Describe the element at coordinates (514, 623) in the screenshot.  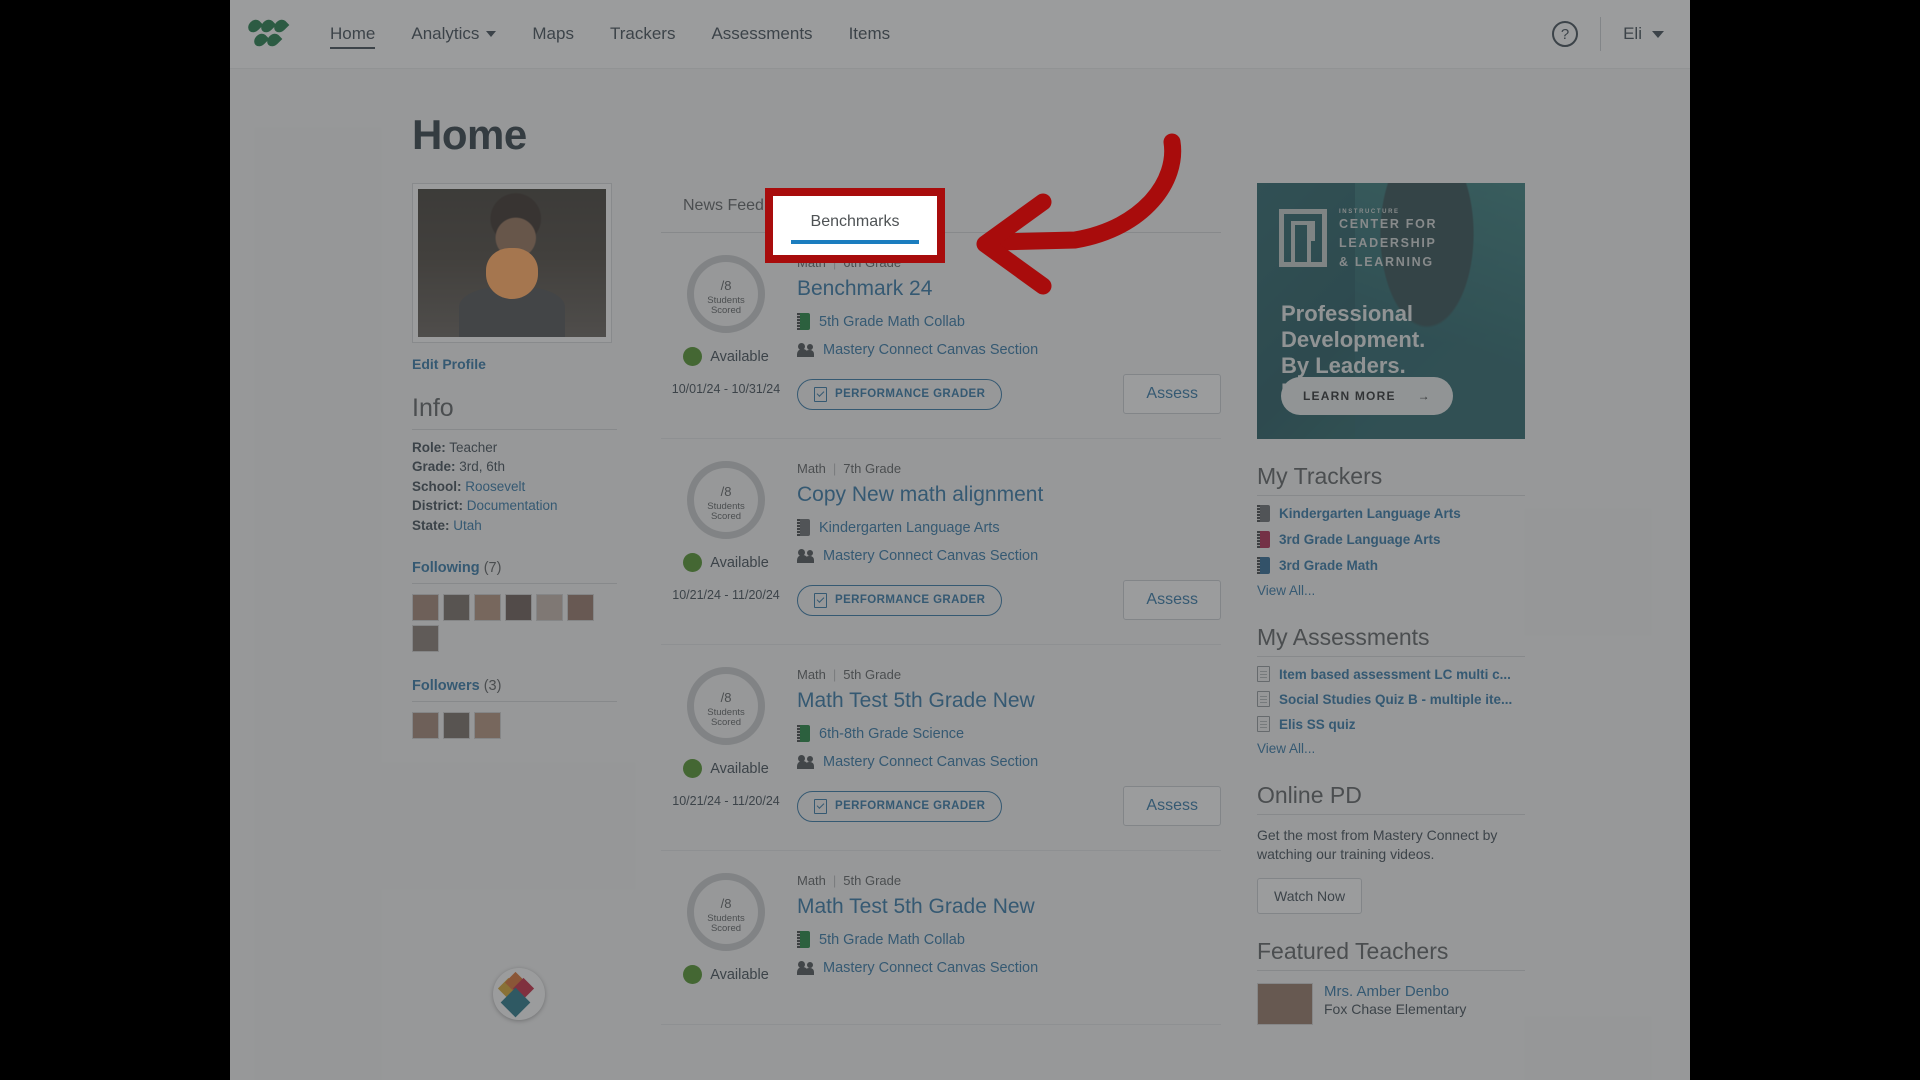
I see `following-thumbnails` at that location.